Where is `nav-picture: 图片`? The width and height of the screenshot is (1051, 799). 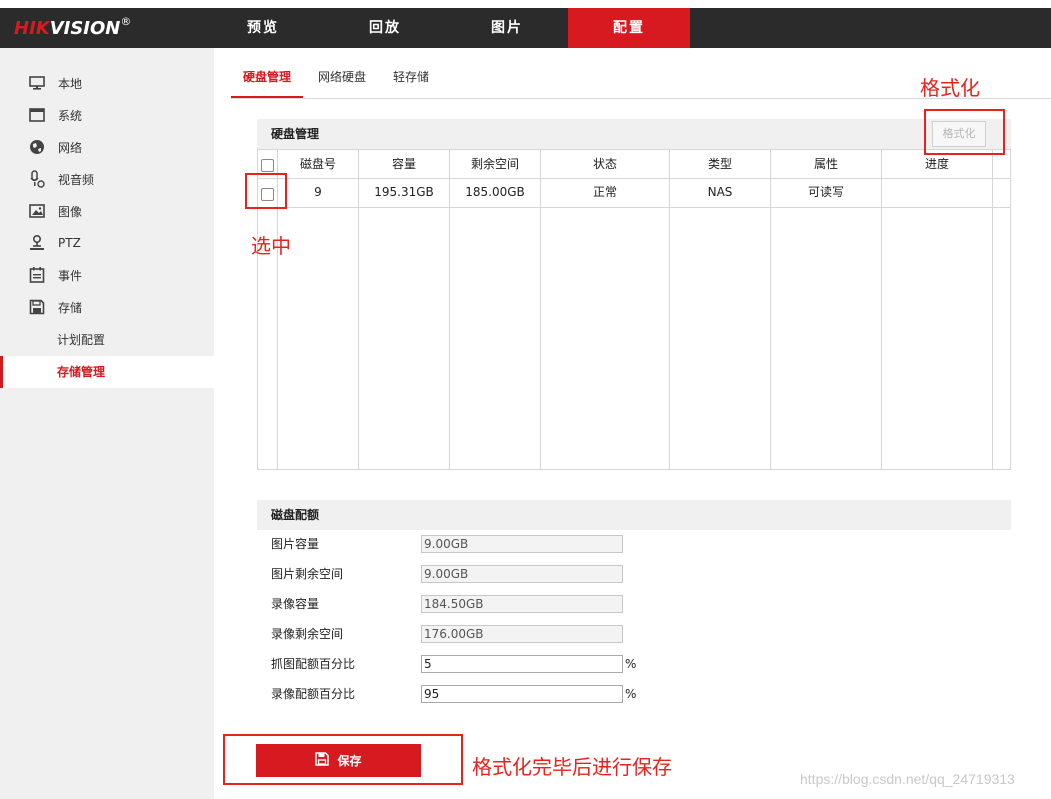 nav-picture: 图片 is located at coordinates (507, 28).